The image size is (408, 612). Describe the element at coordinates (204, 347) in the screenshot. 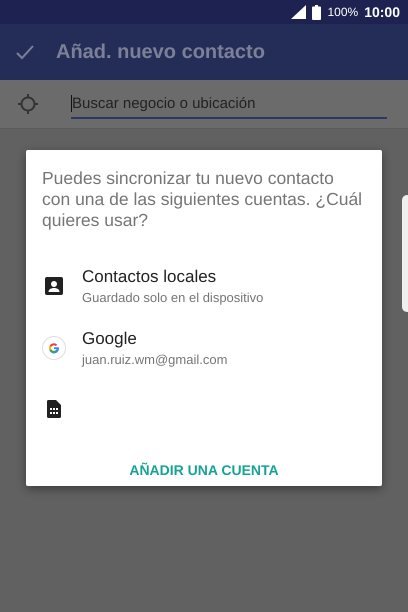

I see `account-option: Google juan.ruiz.wm@gmail.com` at that location.